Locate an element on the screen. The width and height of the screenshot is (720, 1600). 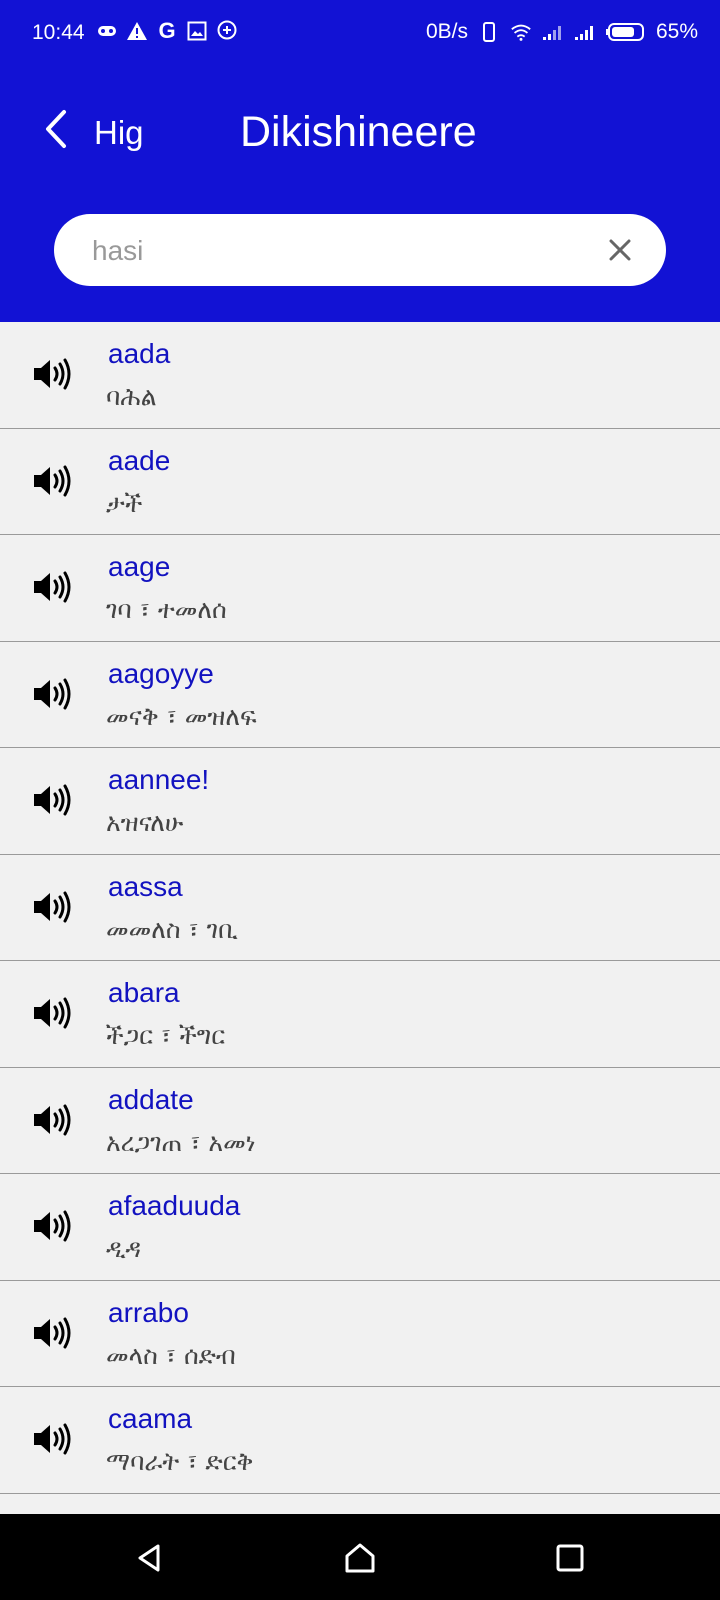
entry-word: addate is located at coordinates (151, 1099).